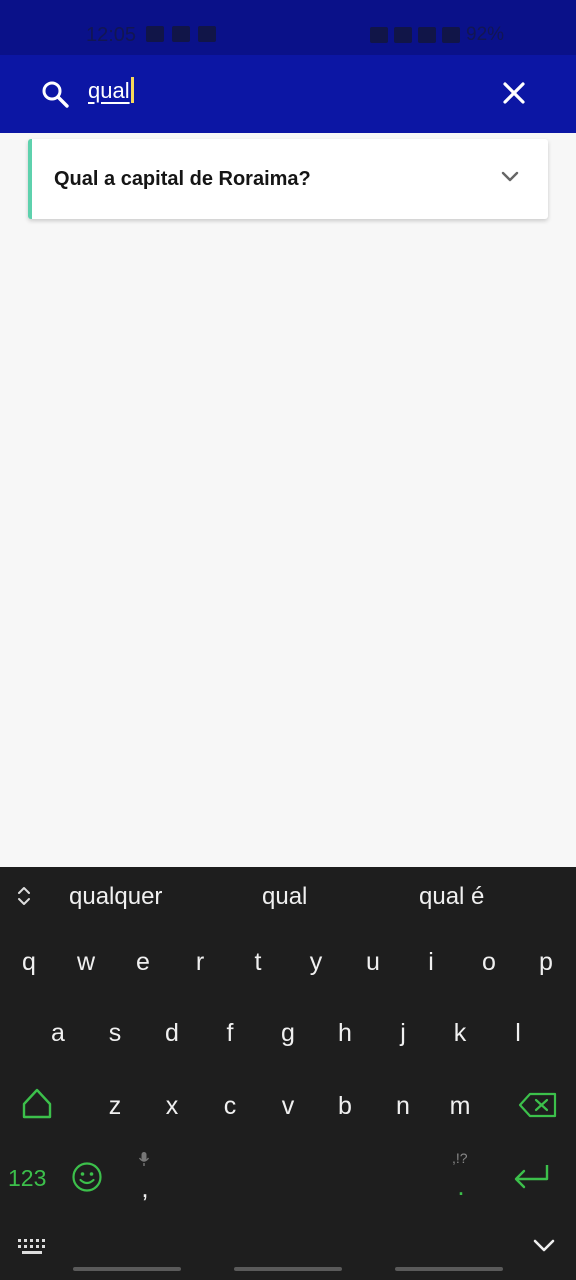  What do you see at coordinates (172, 1106) in the screenshot?
I see `key-x: x` at bounding box center [172, 1106].